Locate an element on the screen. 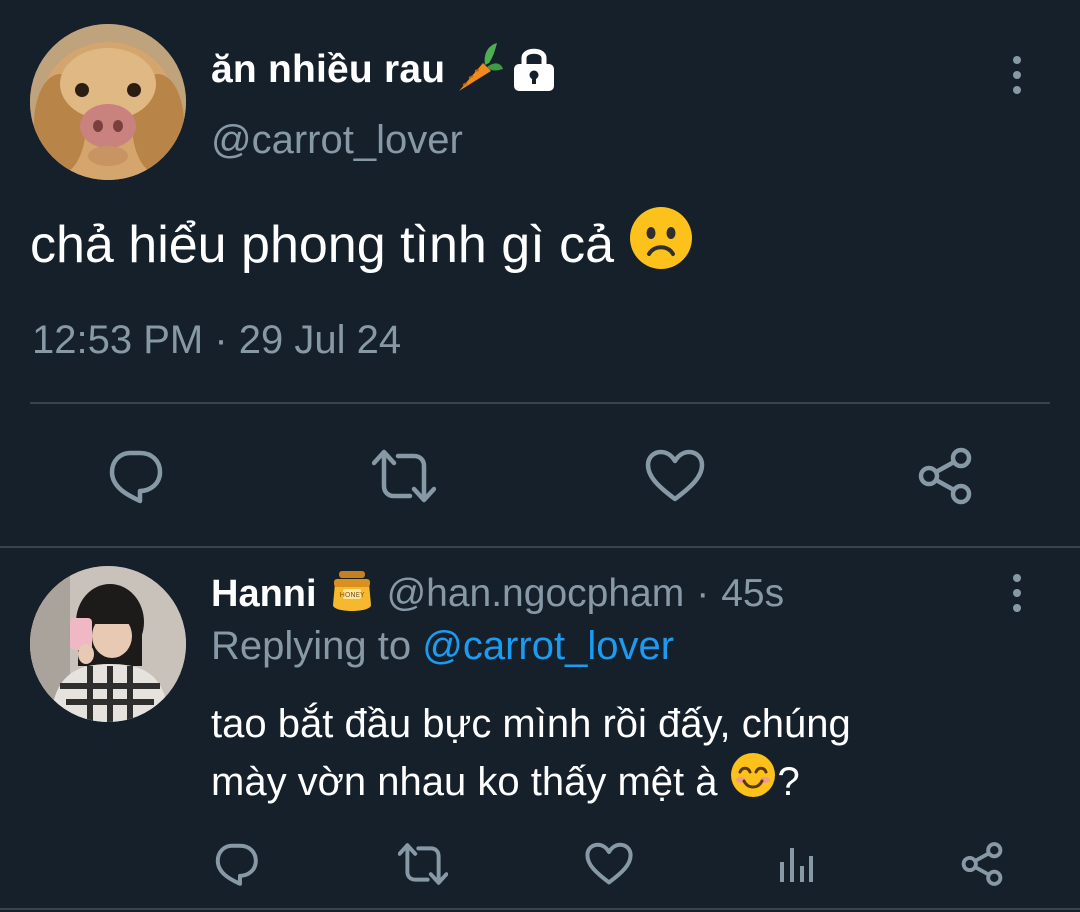 The image size is (1080, 912). reply-avatar is located at coordinates (108, 644).